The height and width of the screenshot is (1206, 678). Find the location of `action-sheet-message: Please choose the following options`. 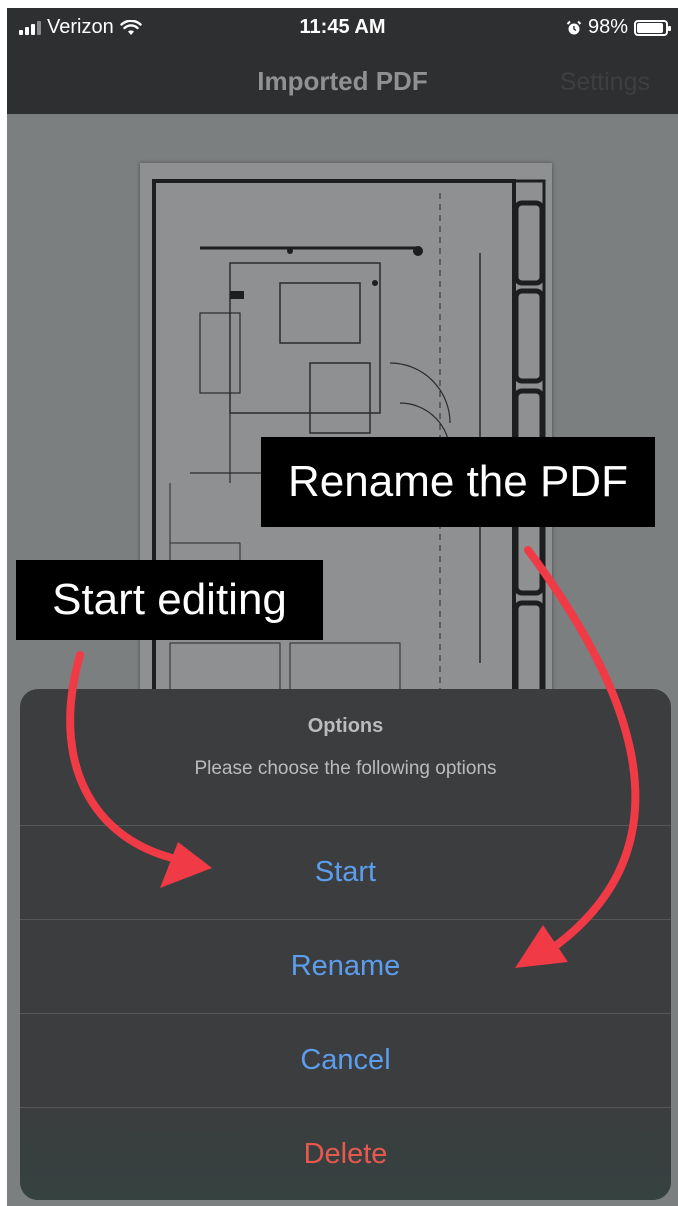

action-sheet-message: Please choose the following options is located at coordinates (345, 768).